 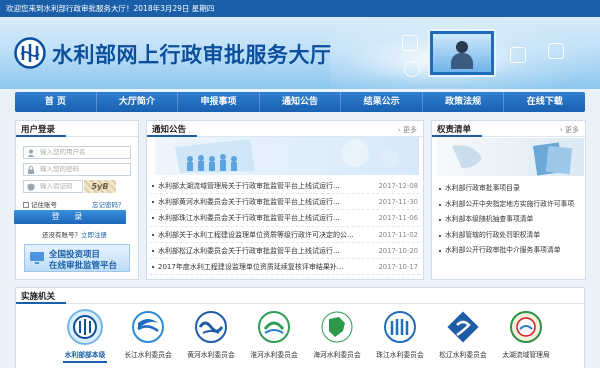 What do you see at coordinates (544, 102) in the screenshot?
I see `nav-downloads: 在线下载` at bounding box center [544, 102].